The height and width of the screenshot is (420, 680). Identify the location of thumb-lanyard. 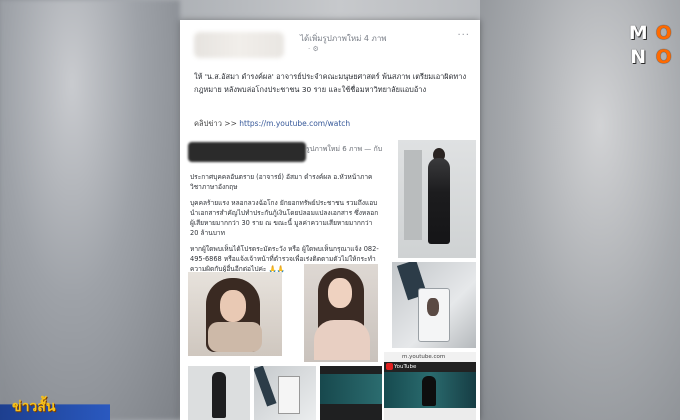
(265, 386).